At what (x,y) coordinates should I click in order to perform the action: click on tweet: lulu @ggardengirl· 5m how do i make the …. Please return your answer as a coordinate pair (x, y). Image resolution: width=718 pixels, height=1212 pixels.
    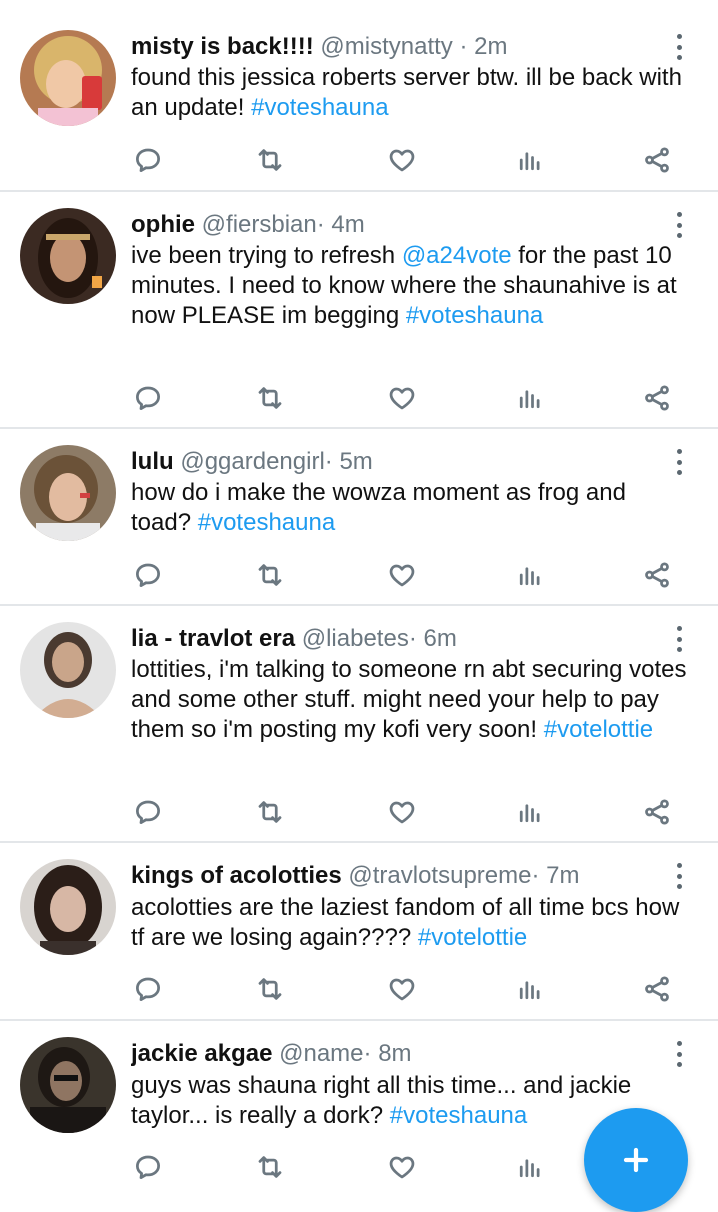
    Looking at the image, I should click on (359, 517).